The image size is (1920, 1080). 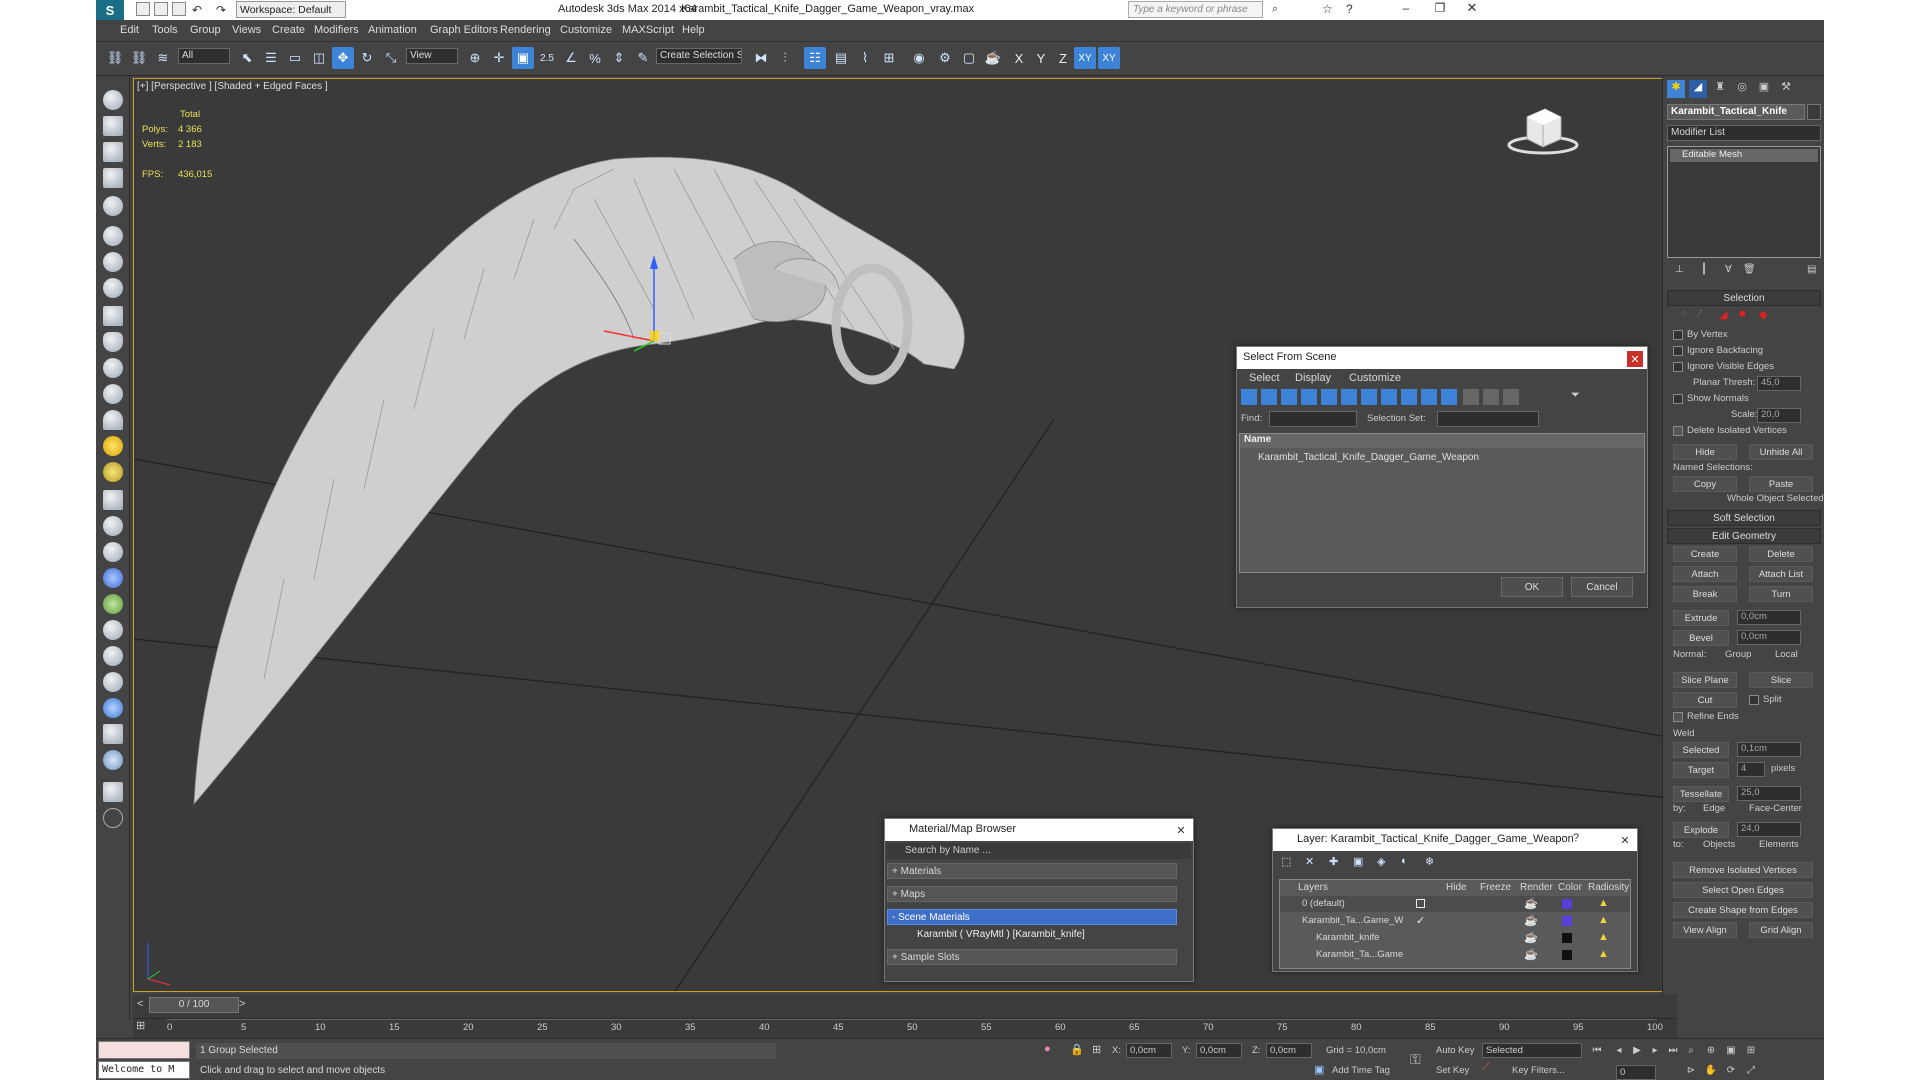 I want to click on weld-selected-spinner: 0,1cm, so click(x=1769, y=749).